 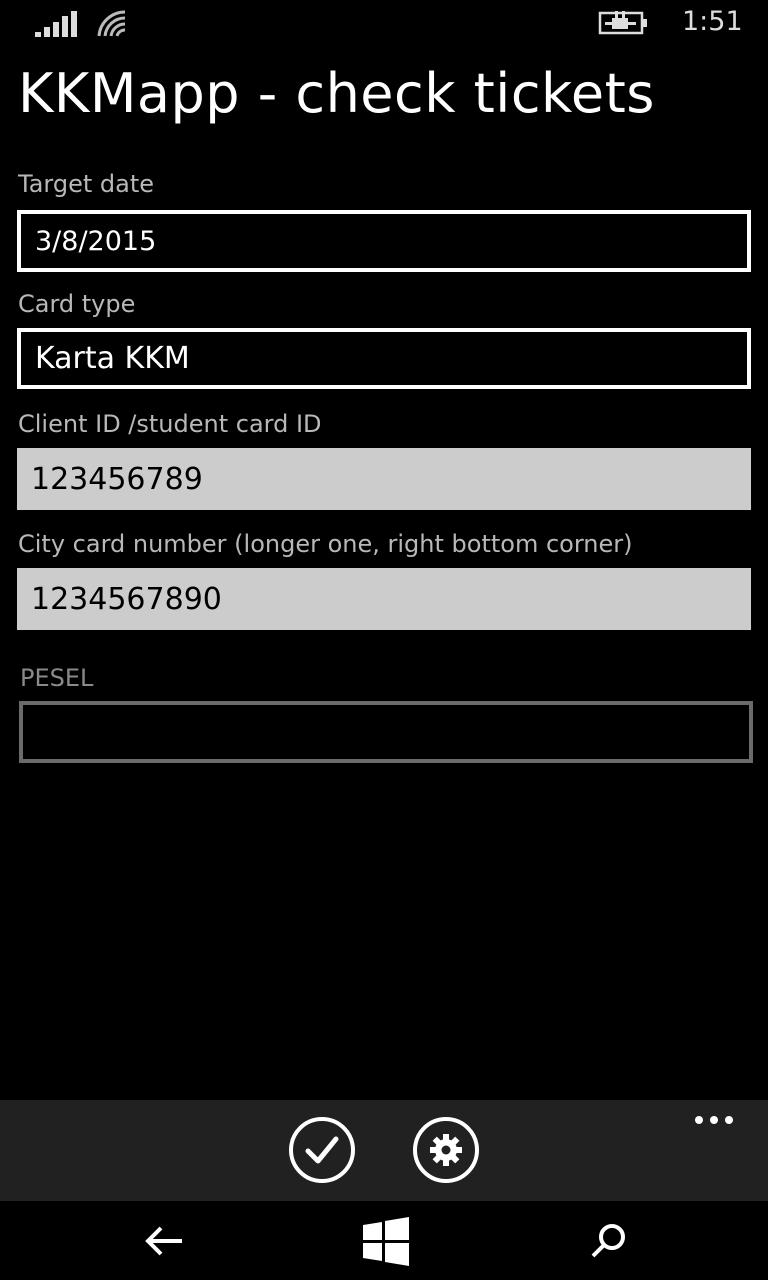 I want to click on card-type-label: Card type, so click(x=77, y=304).